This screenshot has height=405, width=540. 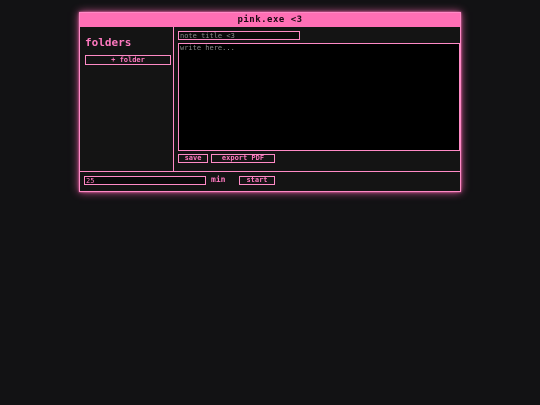 What do you see at coordinates (257, 180) in the screenshot?
I see `start-timer-button: start` at bounding box center [257, 180].